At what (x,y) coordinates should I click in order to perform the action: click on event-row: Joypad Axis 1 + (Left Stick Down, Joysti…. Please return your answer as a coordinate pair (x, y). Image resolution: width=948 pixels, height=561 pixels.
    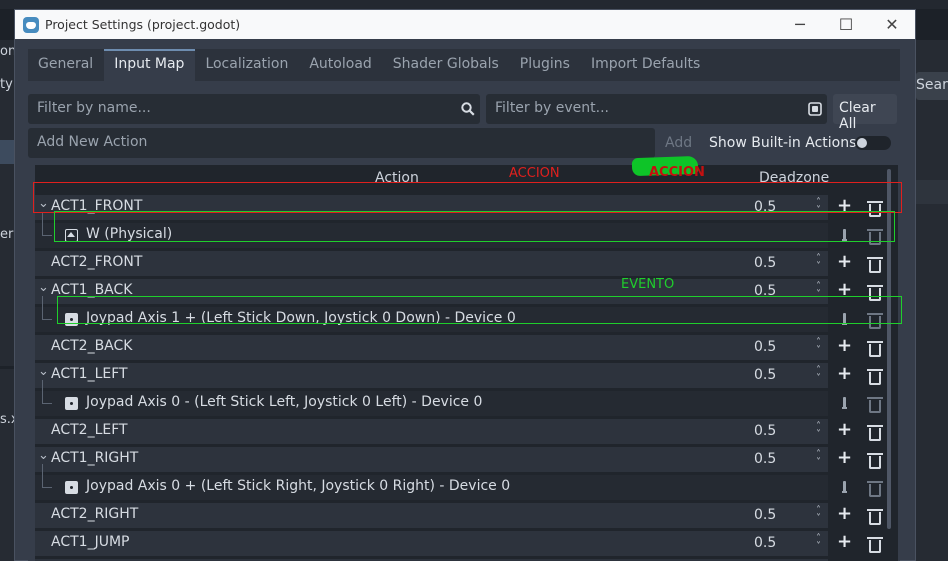
    Looking at the image, I should click on (431, 315).